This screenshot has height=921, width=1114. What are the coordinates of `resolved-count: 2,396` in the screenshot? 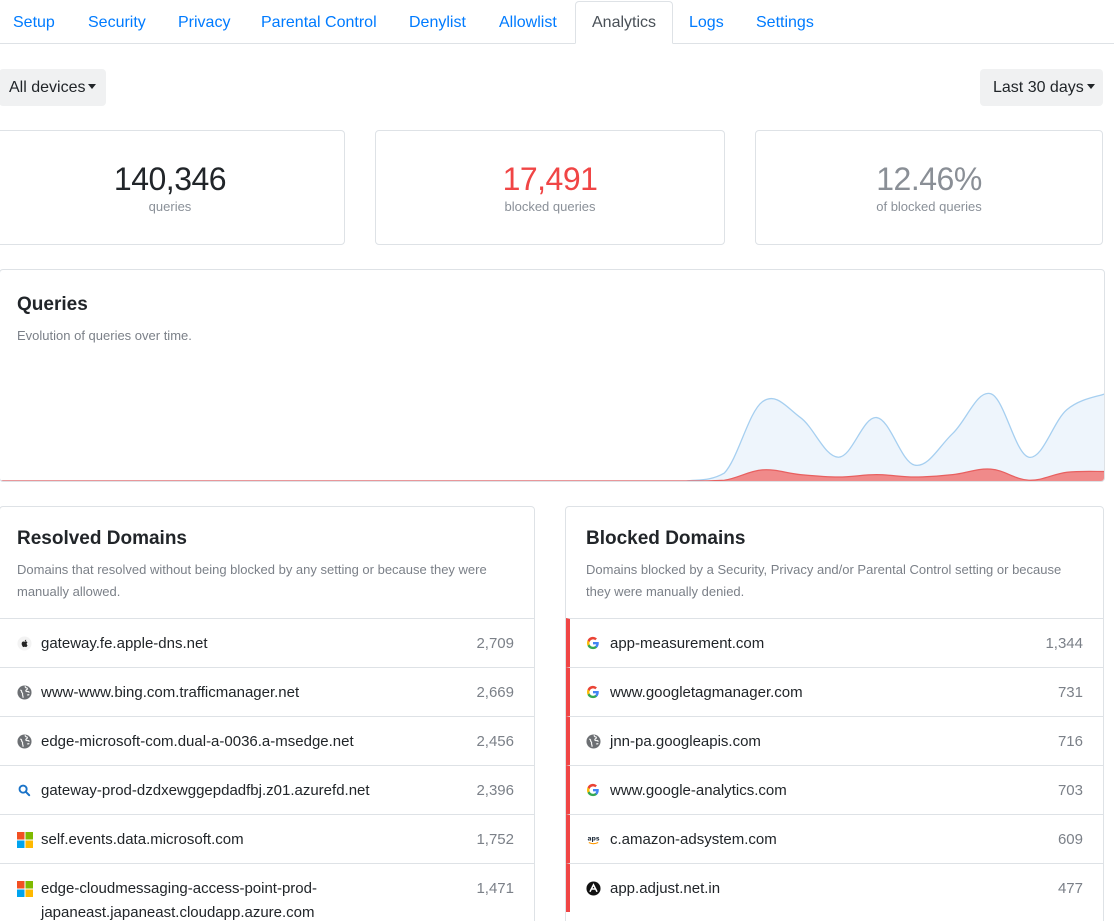 It's located at (495, 790).